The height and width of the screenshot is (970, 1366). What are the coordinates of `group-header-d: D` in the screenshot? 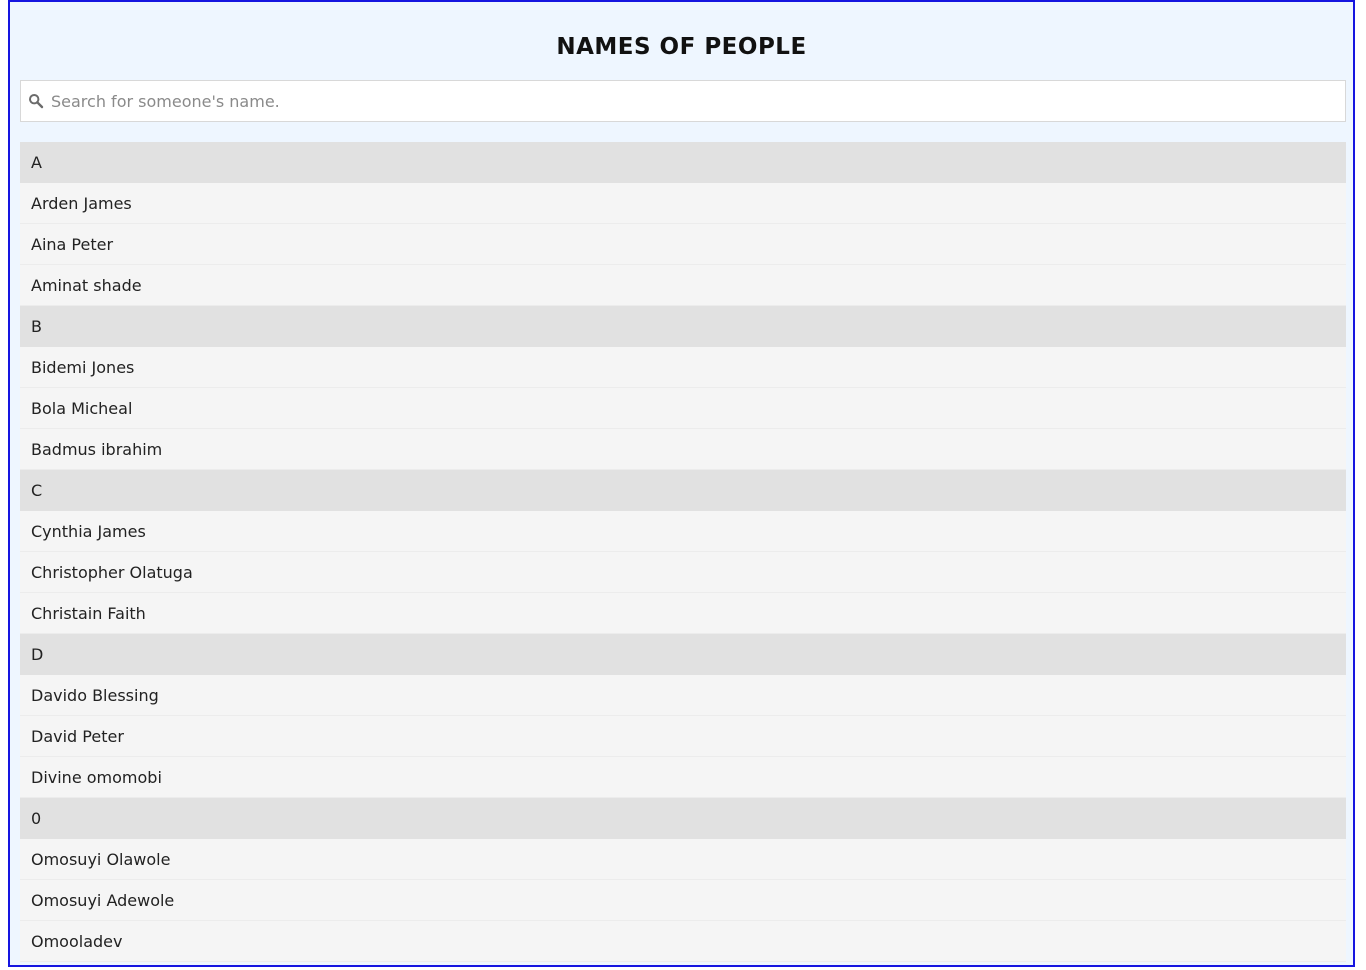 It's located at (683, 654).